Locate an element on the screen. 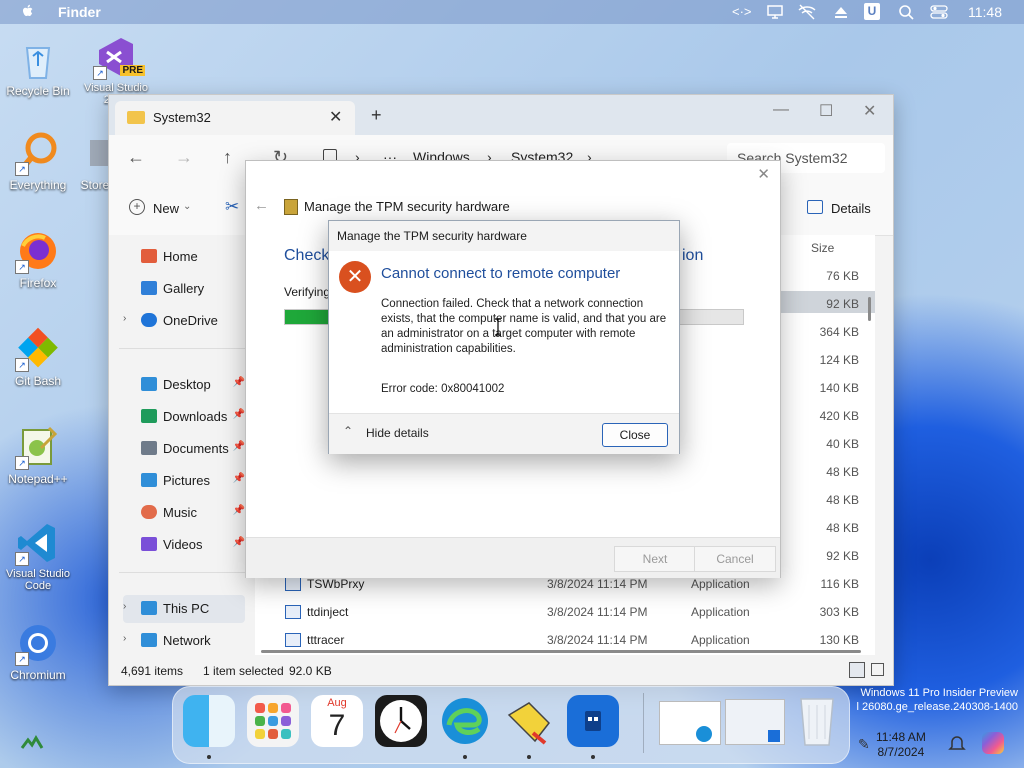 The image size is (1024, 768). error-heading: Cannot connect to remote computer is located at coordinates (501, 273).